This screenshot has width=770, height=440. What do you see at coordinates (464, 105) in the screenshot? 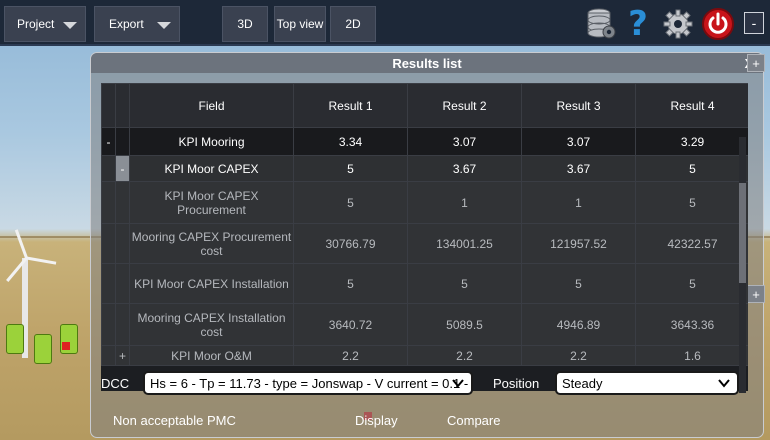
I see `column-header-result-2: Result 2` at bounding box center [464, 105].